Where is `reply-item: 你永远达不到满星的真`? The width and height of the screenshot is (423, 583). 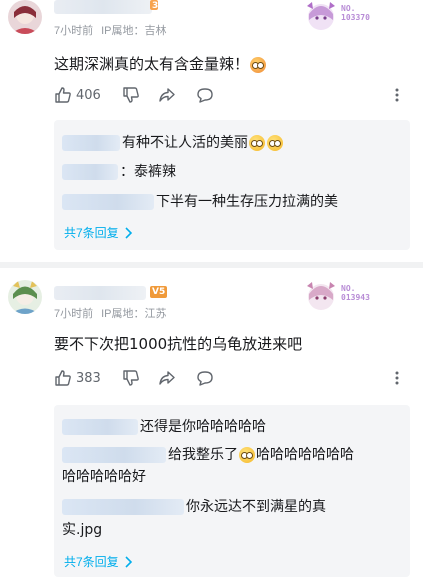
reply-item: 你永远达不到满星的真 is located at coordinates (194, 507).